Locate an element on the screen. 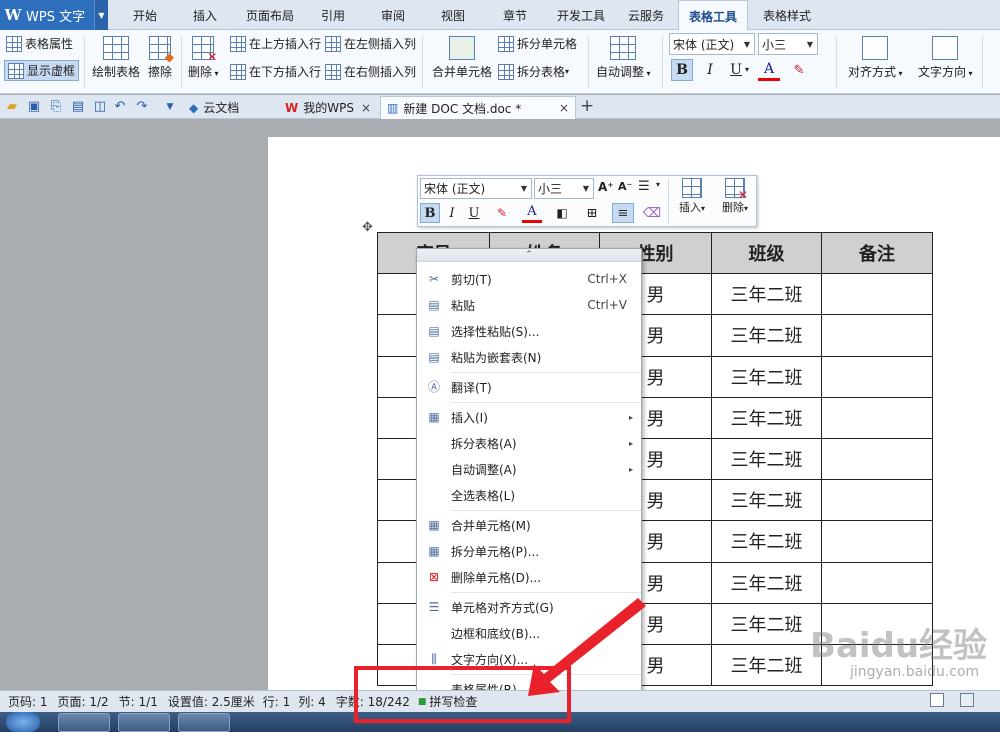 This screenshot has height=732, width=1000. underline-button: U is located at coordinates (736, 70).